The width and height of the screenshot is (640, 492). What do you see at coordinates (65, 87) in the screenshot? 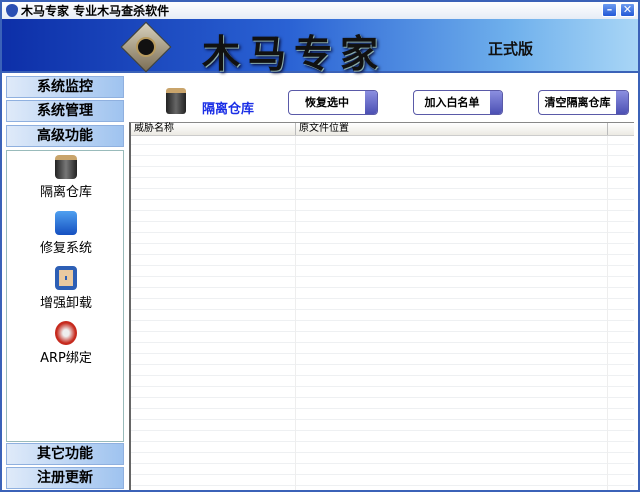
I see `nav-system-monitor: 系统监控` at bounding box center [65, 87].